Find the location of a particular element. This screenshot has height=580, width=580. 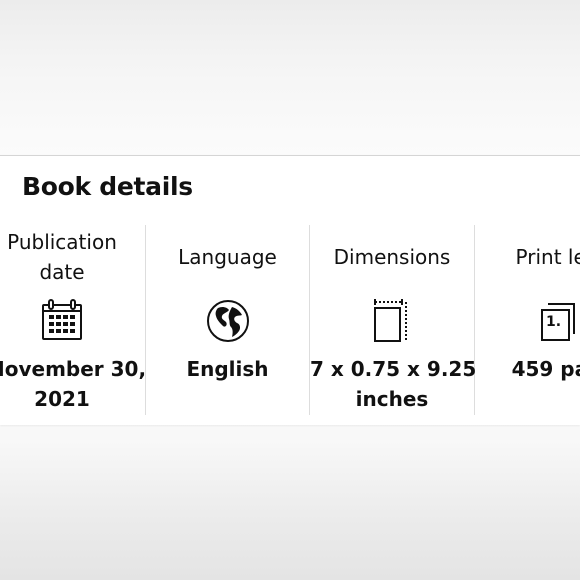

globe-icon is located at coordinates (228, 321).